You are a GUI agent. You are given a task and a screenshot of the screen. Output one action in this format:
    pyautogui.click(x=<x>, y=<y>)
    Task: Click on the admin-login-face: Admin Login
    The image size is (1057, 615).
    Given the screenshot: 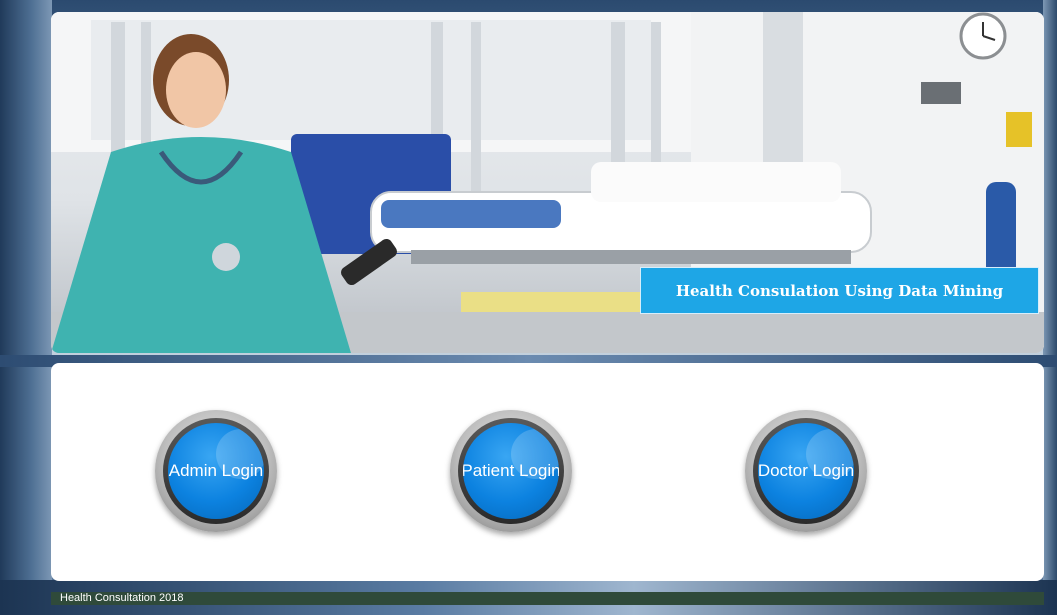 What is the action you would take?
    pyautogui.click(x=216, y=471)
    